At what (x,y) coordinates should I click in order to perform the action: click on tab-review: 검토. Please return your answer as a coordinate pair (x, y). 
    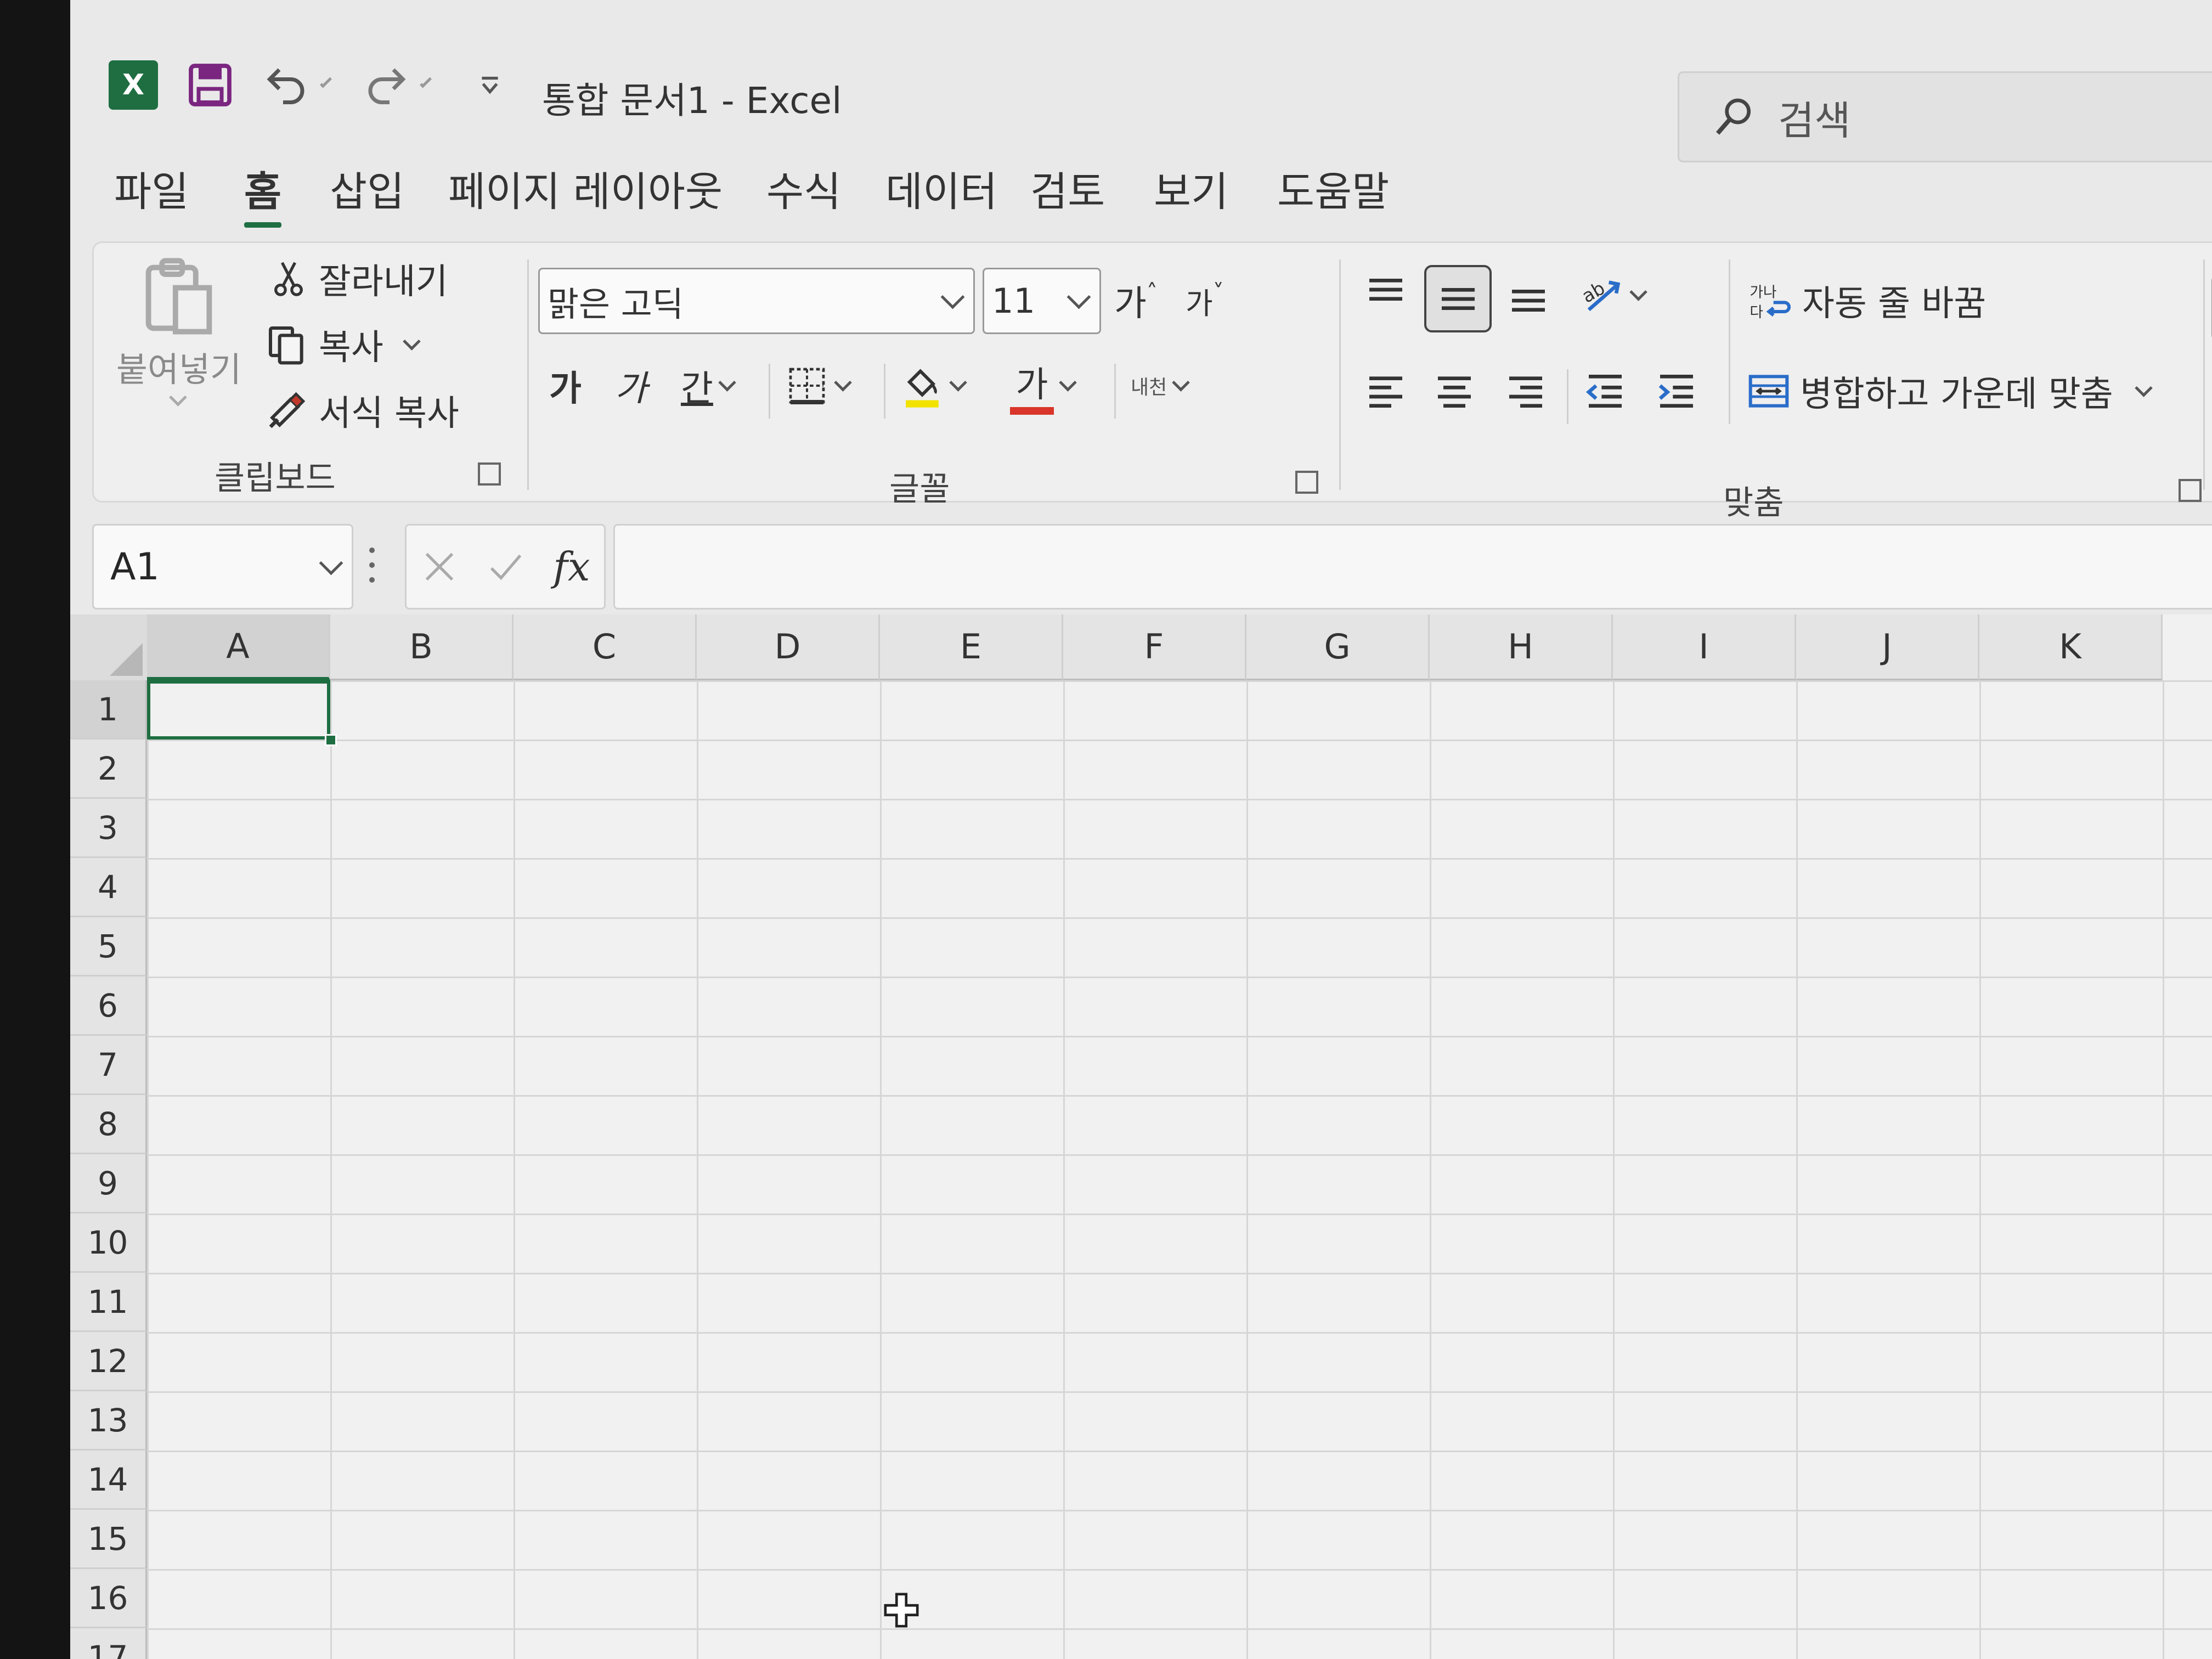
    Looking at the image, I should click on (1067, 189).